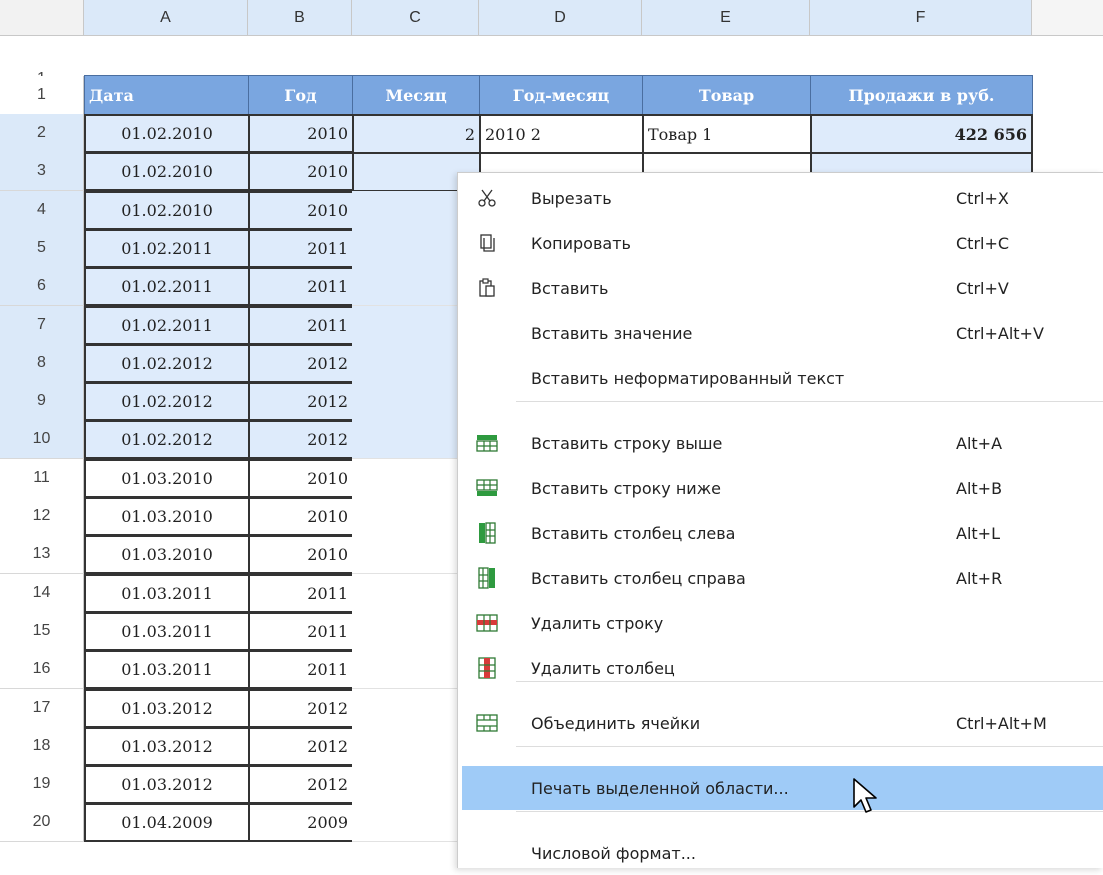 Image resolution: width=1103 pixels, height=875 pixels. What do you see at coordinates (300, 95) in the screenshot?
I see `header-cell-year: Год` at bounding box center [300, 95].